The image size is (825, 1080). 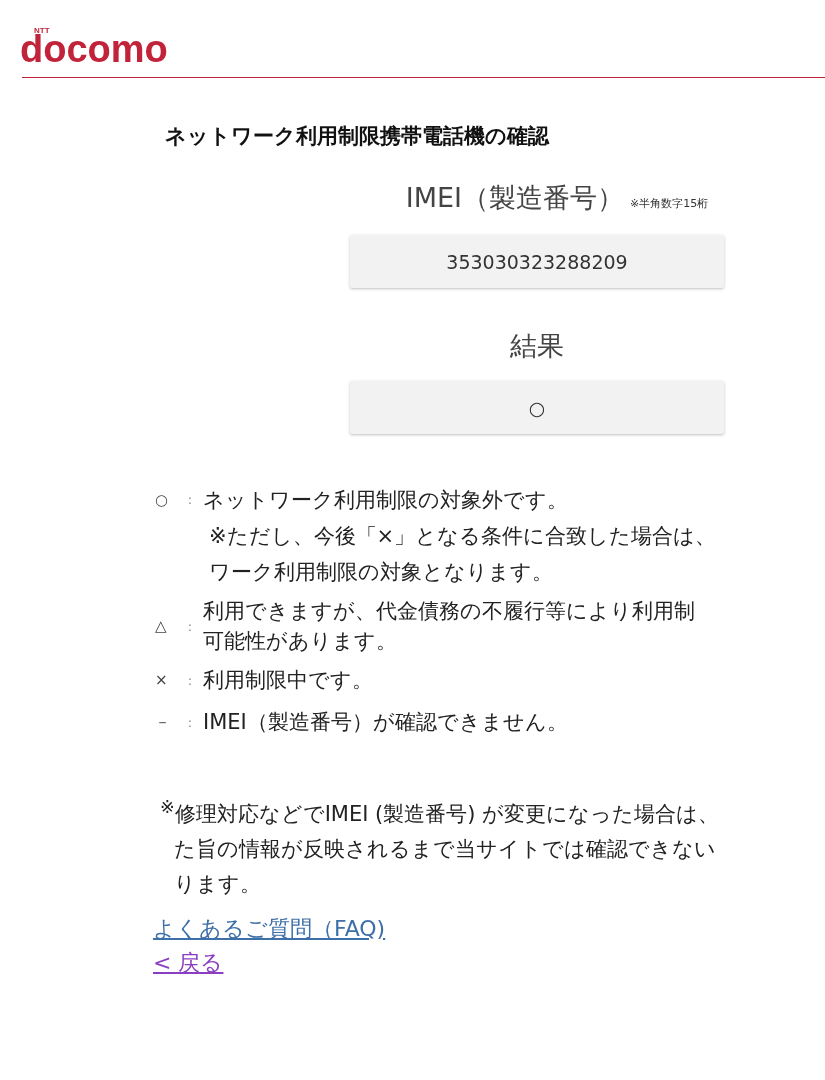 What do you see at coordinates (440, 812) in the screenshot?
I see `footnote-text: $^{※}$修理対応などでIMEI (製造番号) が変更になった場合は、` at bounding box center [440, 812].